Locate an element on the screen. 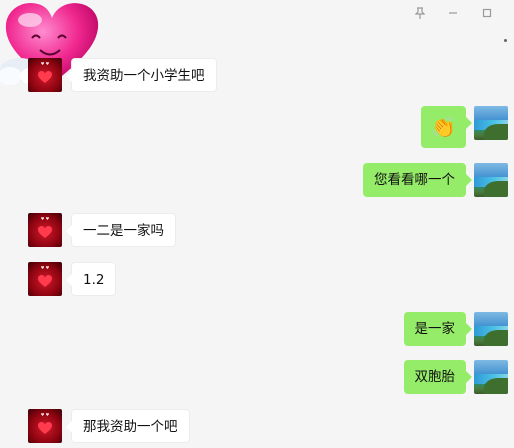  message-row-incoming: ♥ ♥ 我资助一个小学生吧 is located at coordinates (257, 75).